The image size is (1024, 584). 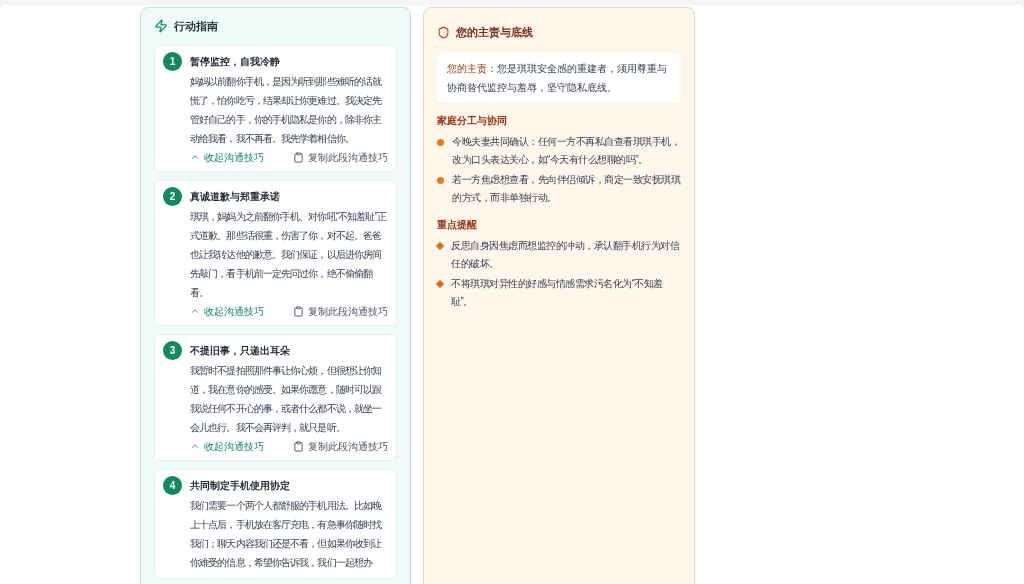 What do you see at coordinates (240, 485) in the screenshot?
I see `step-title: 共同制定手机使用协定` at bounding box center [240, 485].